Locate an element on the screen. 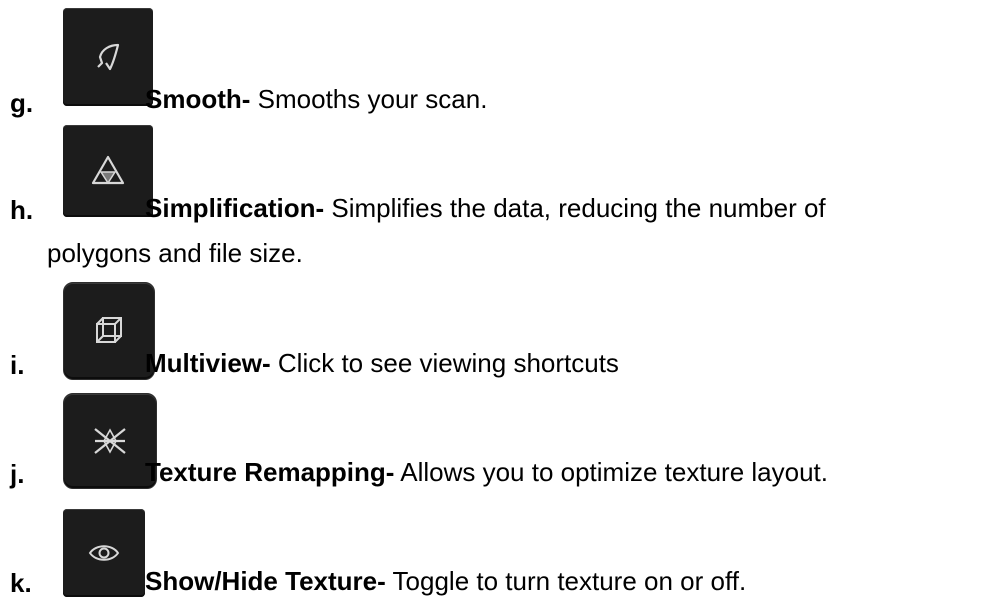 The image size is (1007, 608). list-marker: h. is located at coordinates (22, 210).